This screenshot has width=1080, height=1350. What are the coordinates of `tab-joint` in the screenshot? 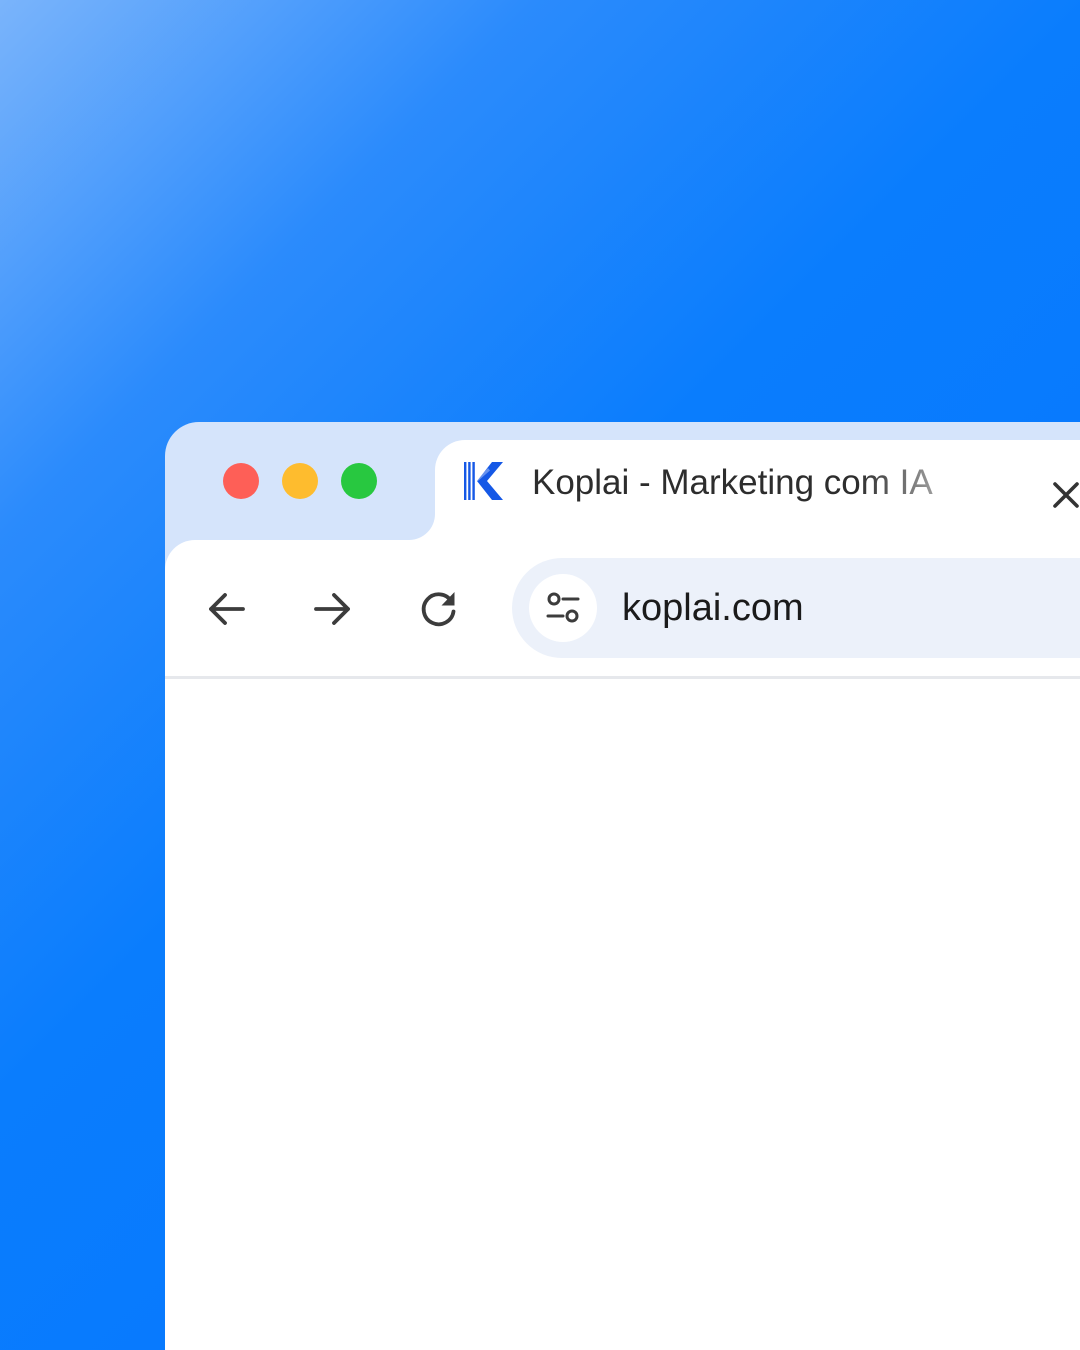 It's located at (422, 527).